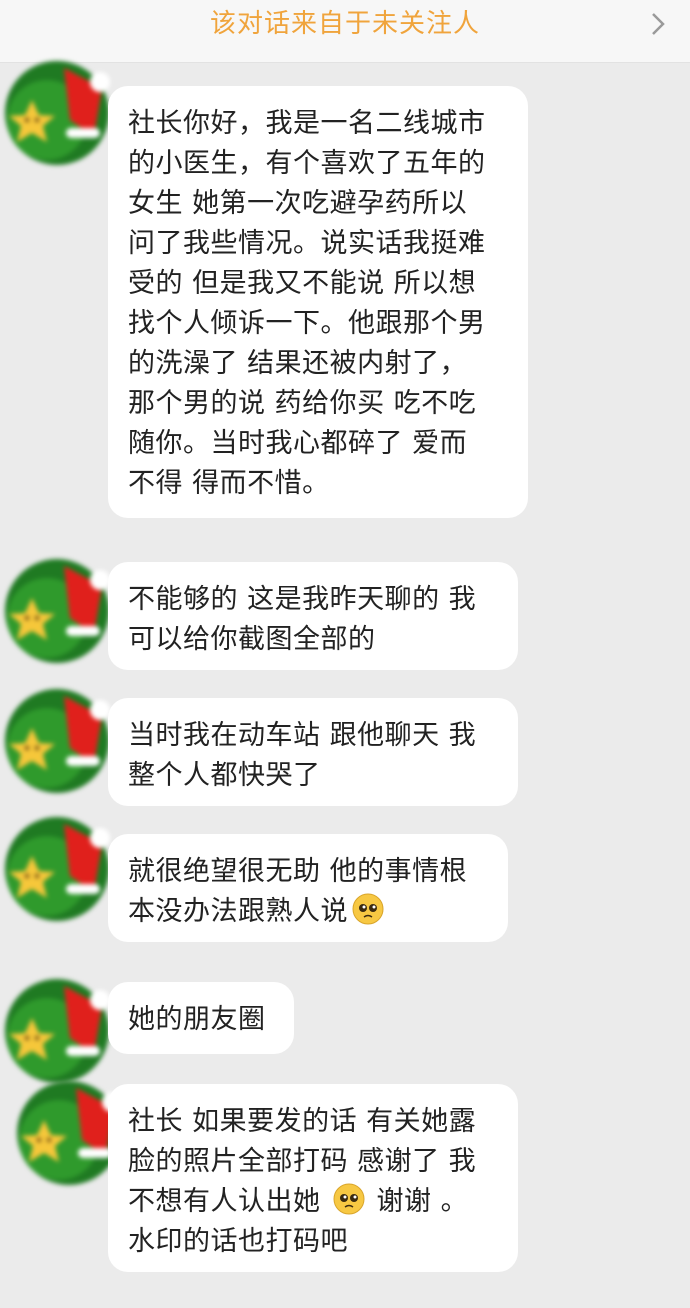 The image size is (690, 1308). I want to click on message-text: 本没办法跟熟人说, so click(238, 911).